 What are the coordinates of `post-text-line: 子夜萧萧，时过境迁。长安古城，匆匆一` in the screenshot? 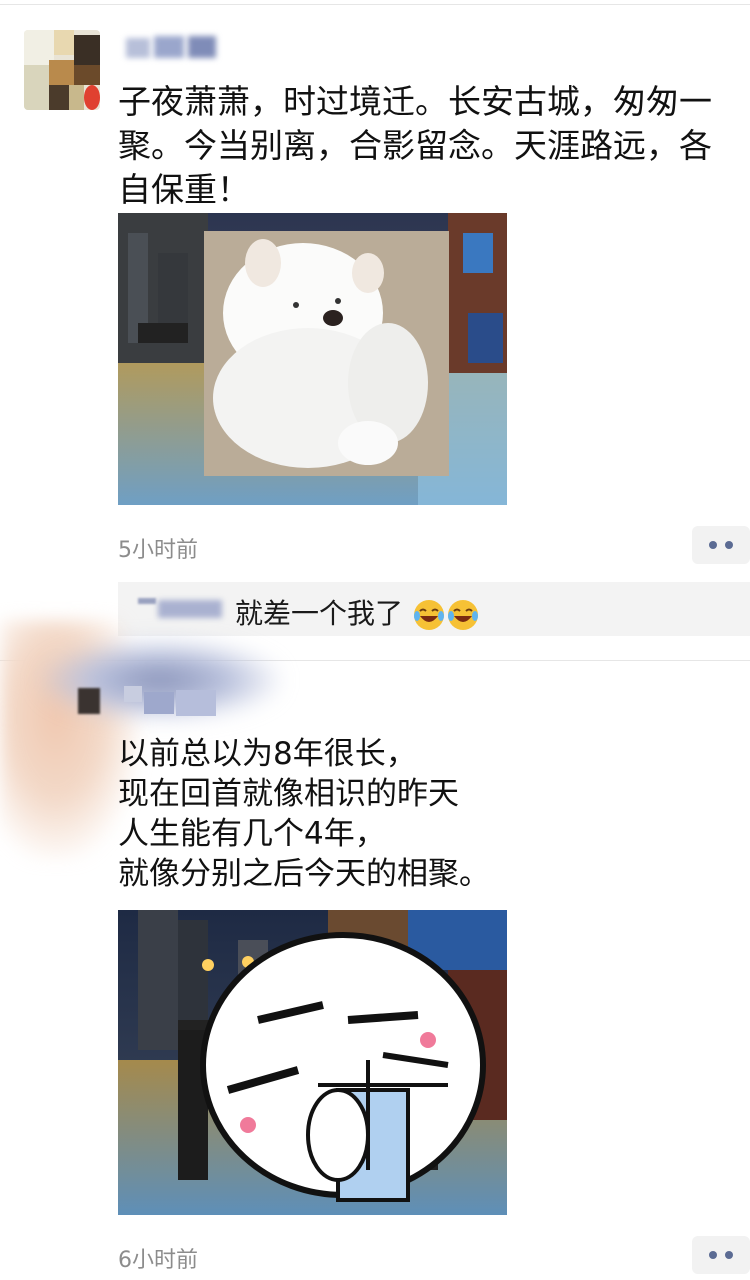 It's located at (415, 101).